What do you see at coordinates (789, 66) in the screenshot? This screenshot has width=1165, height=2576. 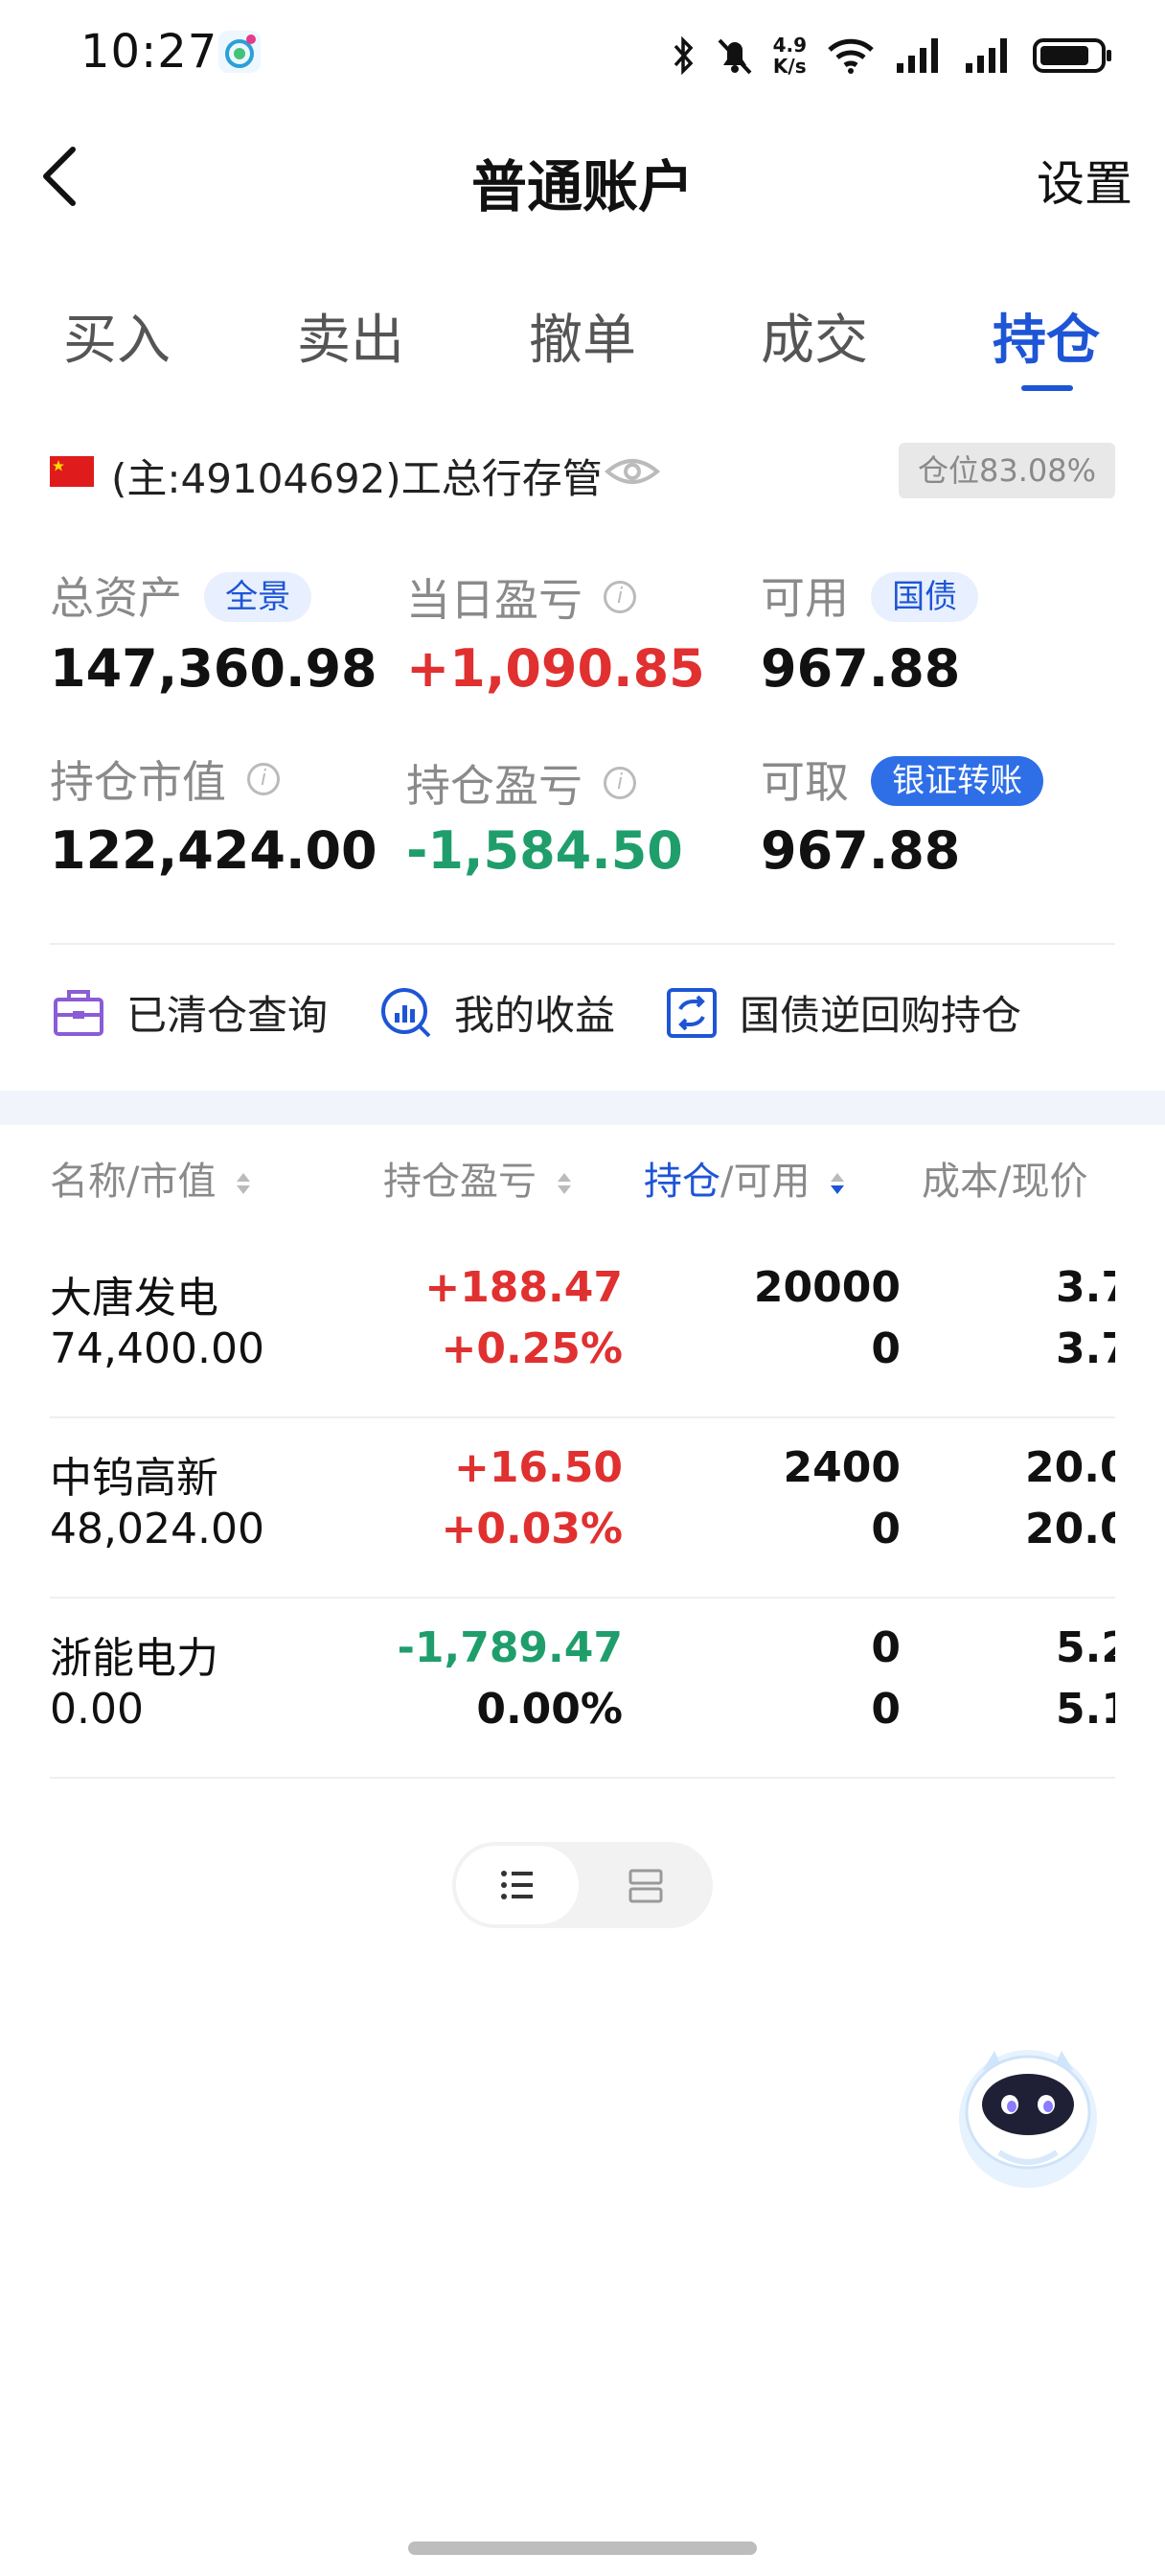 I see `net-speed-unit: K/s` at bounding box center [789, 66].